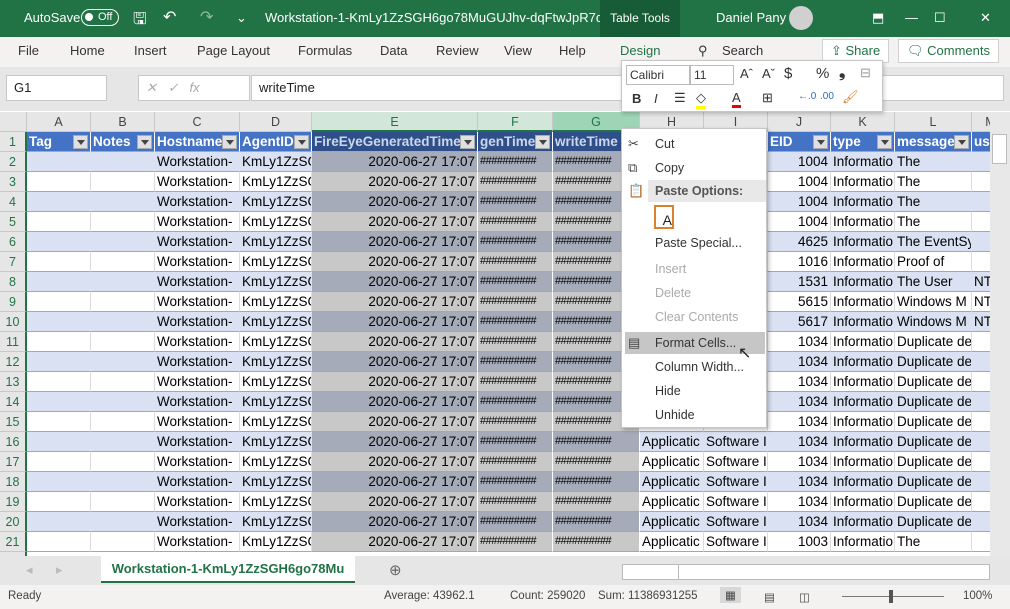 The image size is (1010, 609). What do you see at coordinates (694, 415) in the screenshot?
I see `menu-unhide: Unhide` at bounding box center [694, 415].